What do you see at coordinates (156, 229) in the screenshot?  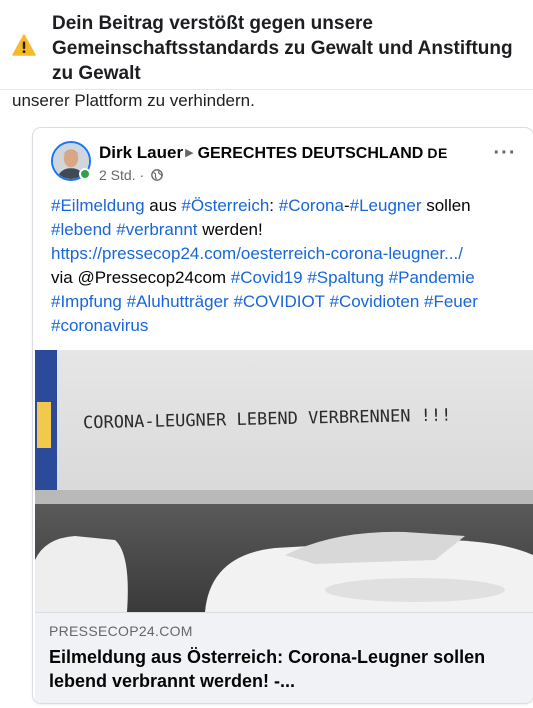 I see `hashtag-link: #verbrannt` at bounding box center [156, 229].